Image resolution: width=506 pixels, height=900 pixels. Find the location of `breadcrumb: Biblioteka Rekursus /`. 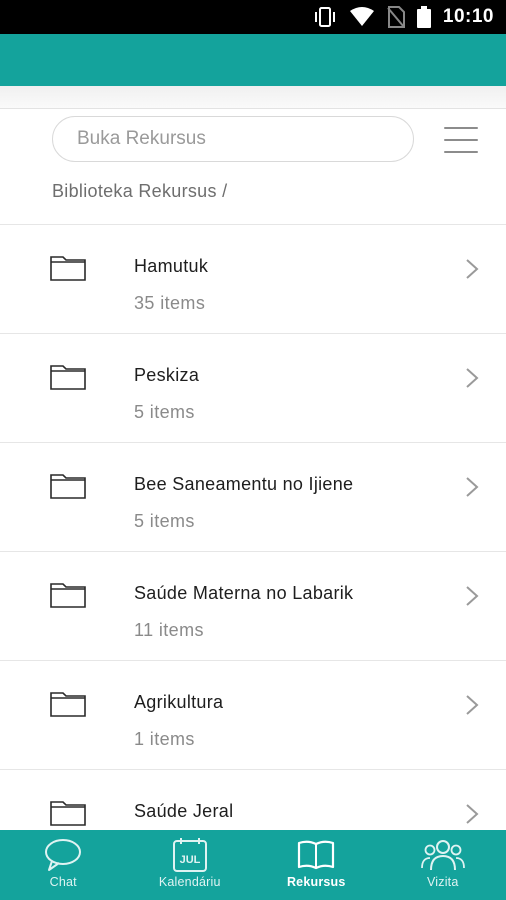

breadcrumb: Biblioteka Rekursus / is located at coordinates (139, 191).